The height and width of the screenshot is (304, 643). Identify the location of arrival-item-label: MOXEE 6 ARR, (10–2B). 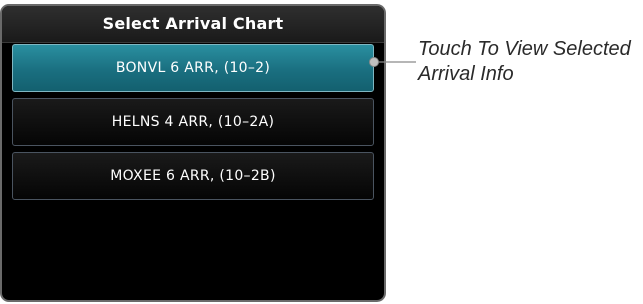
(193, 176).